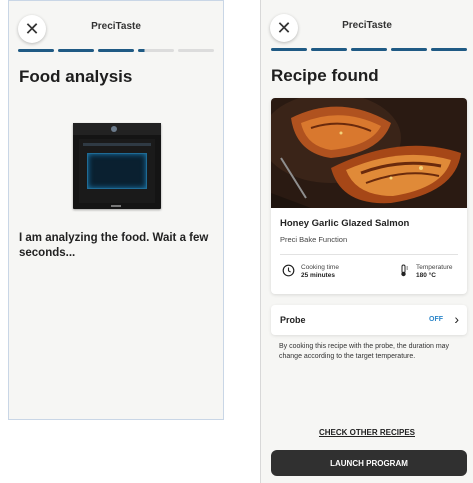  I want to click on page-title: Recipe found, so click(325, 75).